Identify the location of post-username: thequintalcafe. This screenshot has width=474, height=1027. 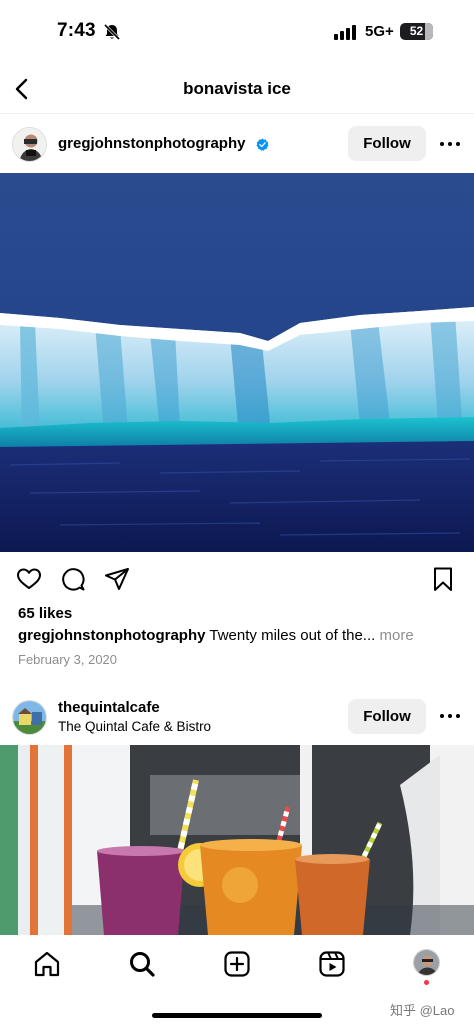
(109, 707).